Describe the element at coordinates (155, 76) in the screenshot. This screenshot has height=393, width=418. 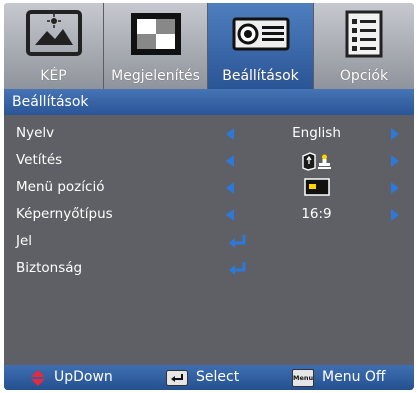
I see `tab-label: Megjelenítés` at that location.